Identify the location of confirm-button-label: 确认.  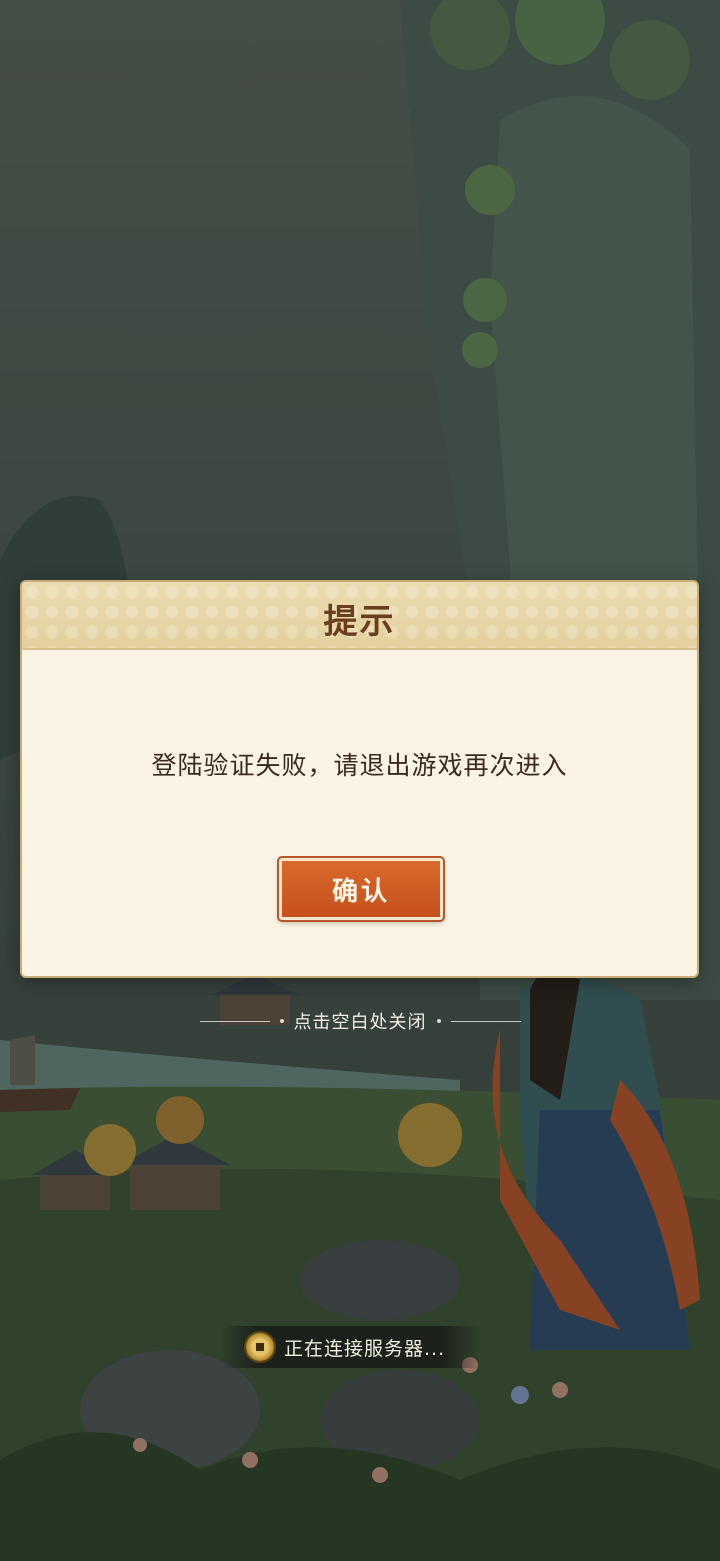
(360, 891).